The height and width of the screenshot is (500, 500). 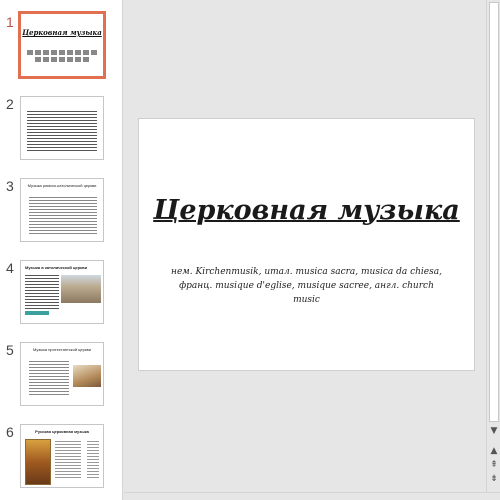 I want to click on vertical-scrollbar: ▼ ▲ ⇞ ⇟, so click(x=493, y=246).